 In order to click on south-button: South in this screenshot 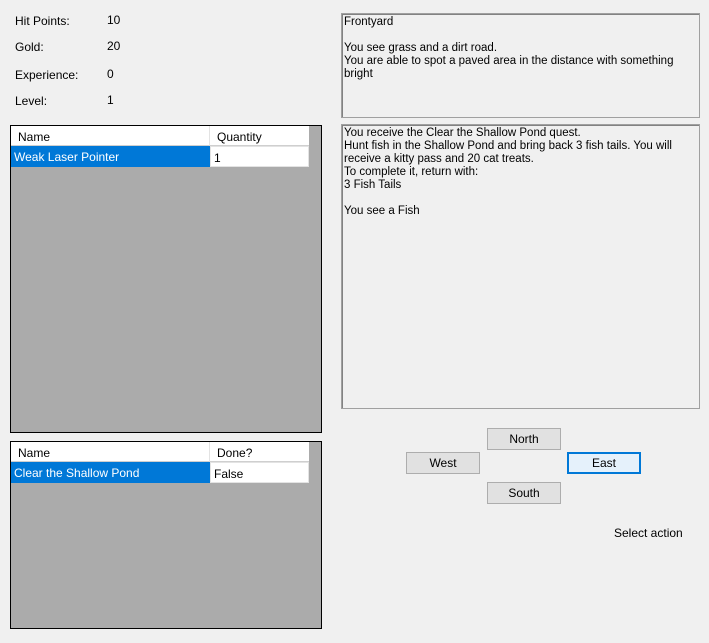, I will do `click(524, 493)`.